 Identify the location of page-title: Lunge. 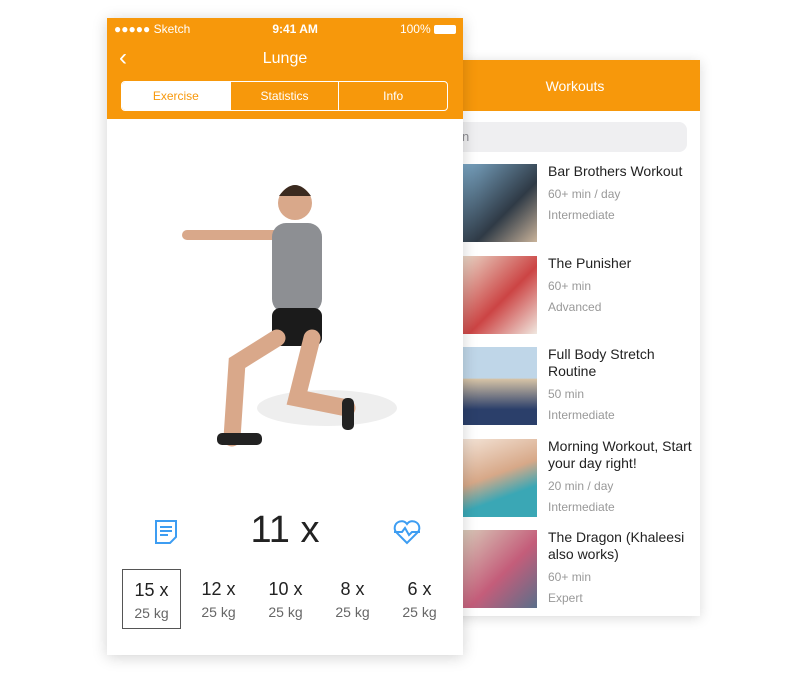
(285, 58).